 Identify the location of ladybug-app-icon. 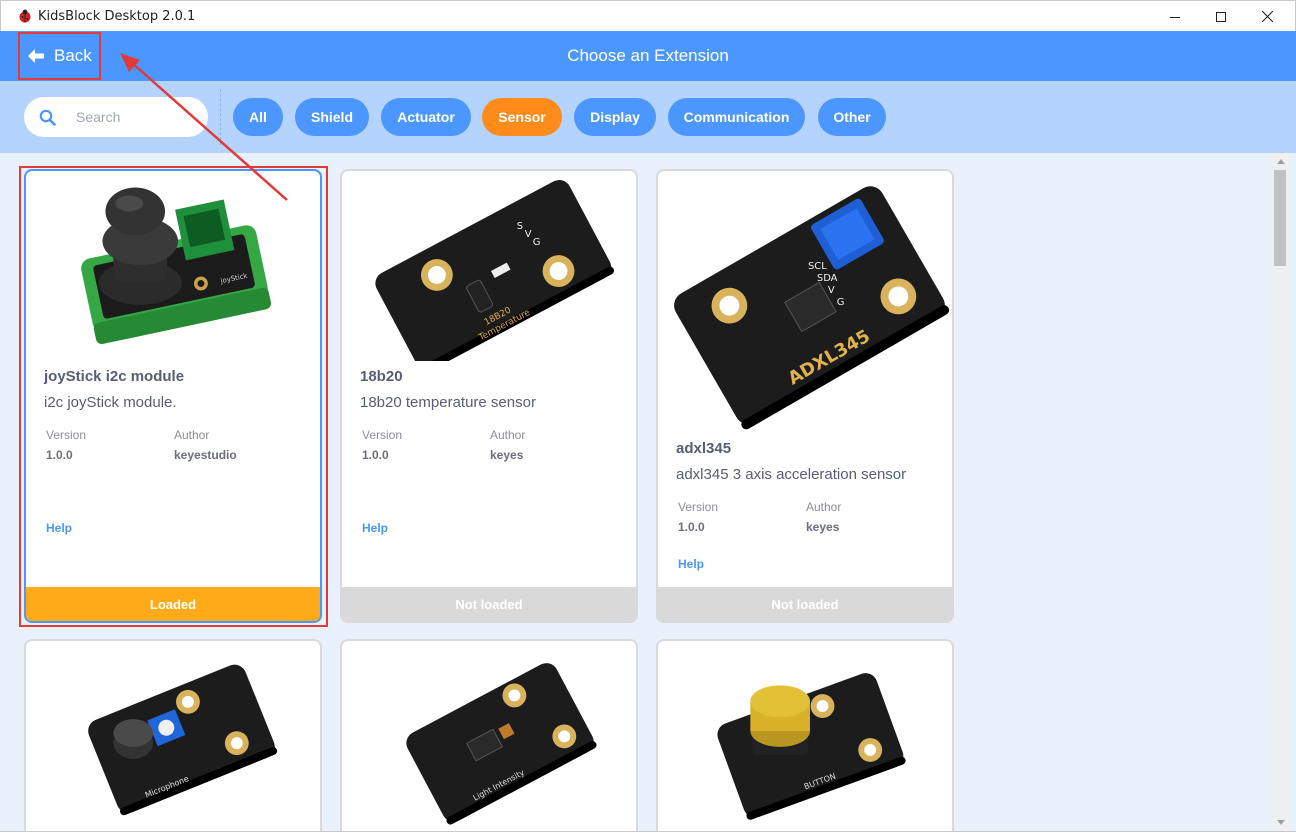
(25, 16).